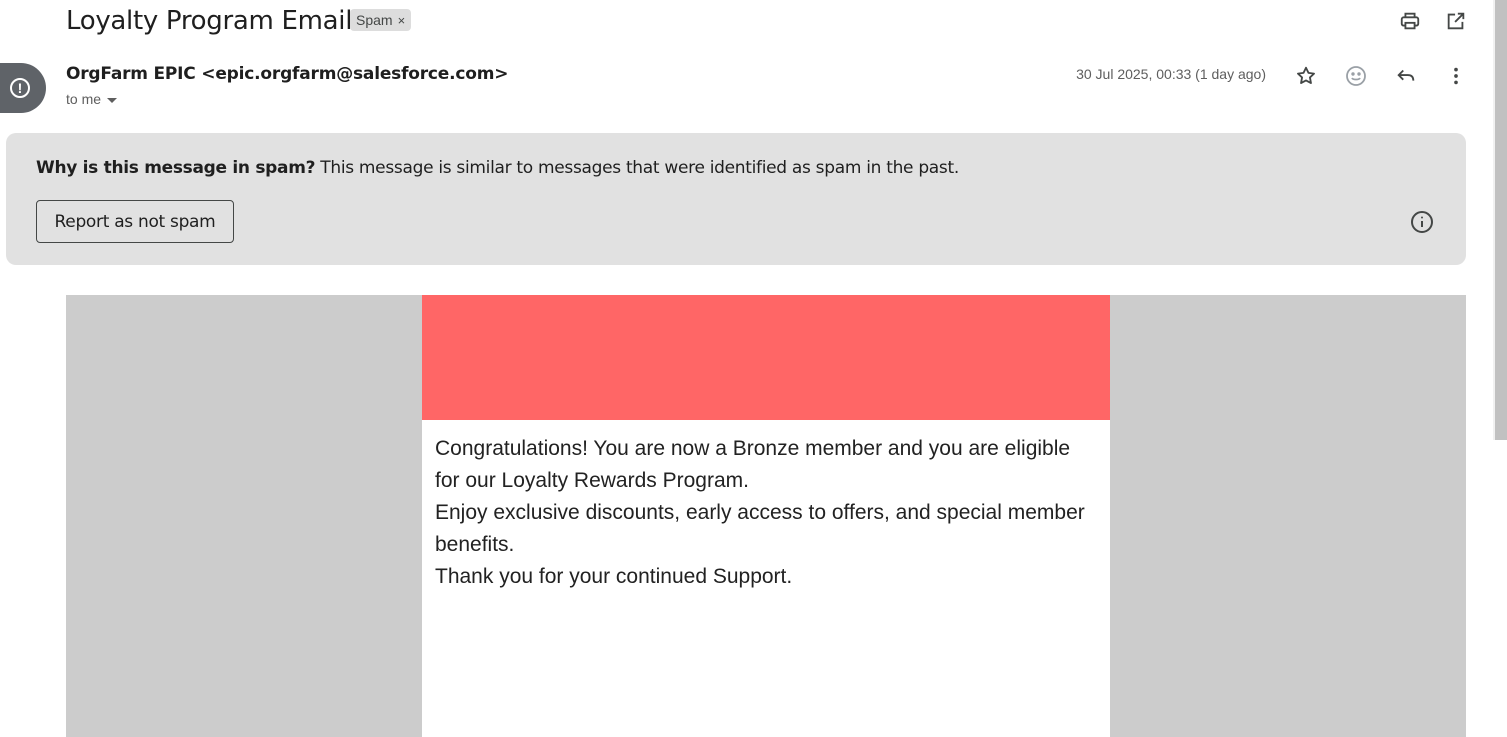  What do you see at coordinates (374, 20) in the screenshot?
I see `spam-label-text: Spam` at bounding box center [374, 20].